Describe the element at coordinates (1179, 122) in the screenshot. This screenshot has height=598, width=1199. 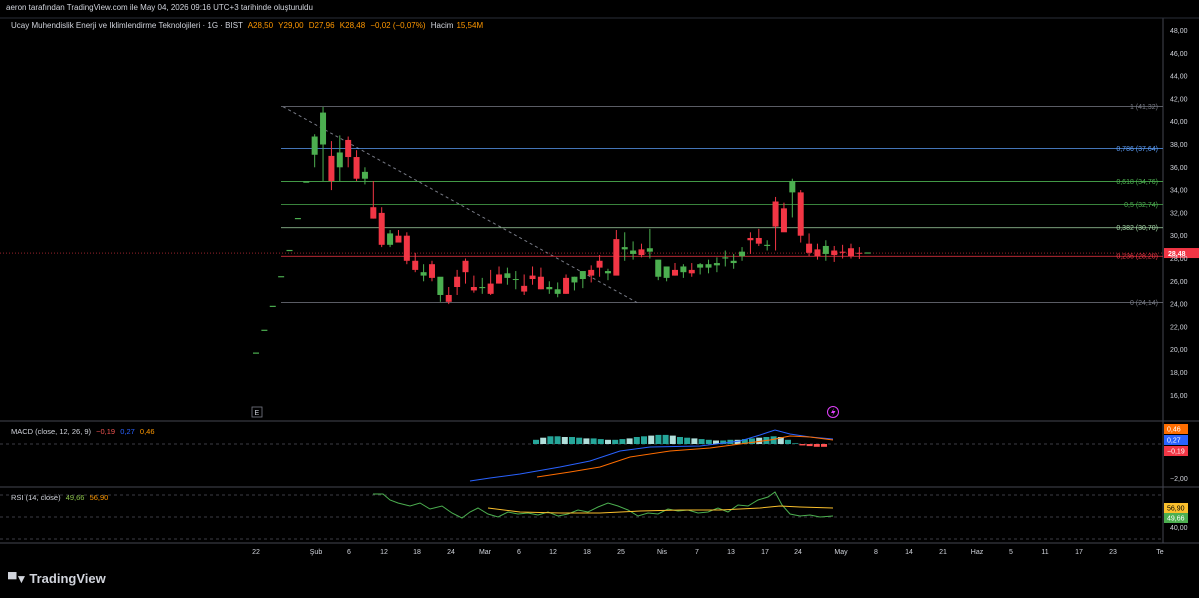
I see `price-tick-label: 40,00` at that location.